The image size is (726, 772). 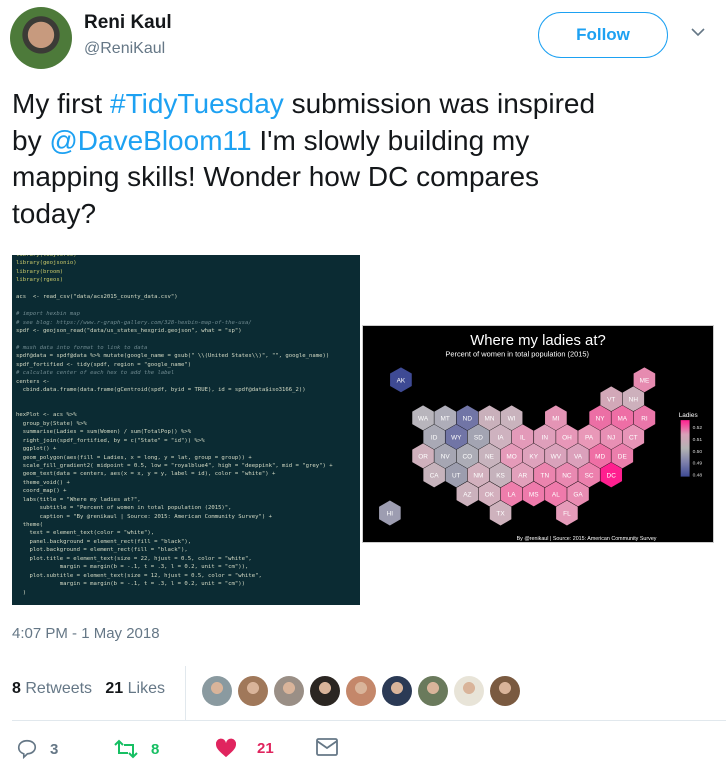 What do you see at coordinates (33, 381) in the screenshot?
I see `code-line: centers <-` at bounding box center [33, 381].